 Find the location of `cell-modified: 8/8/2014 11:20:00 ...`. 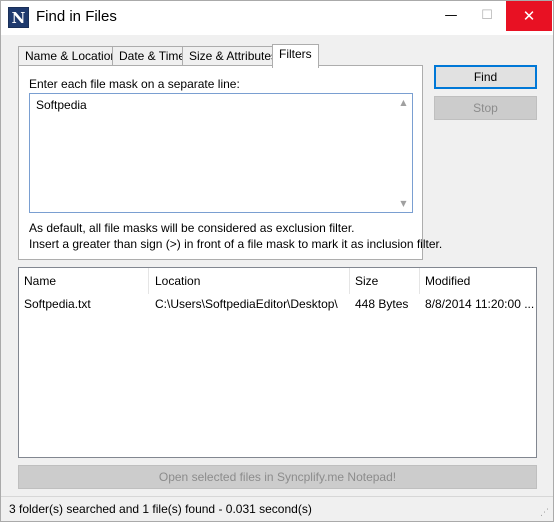

cell-modified: 8/8/2014 11:20:00 ... is located at coordinates (480, 304).